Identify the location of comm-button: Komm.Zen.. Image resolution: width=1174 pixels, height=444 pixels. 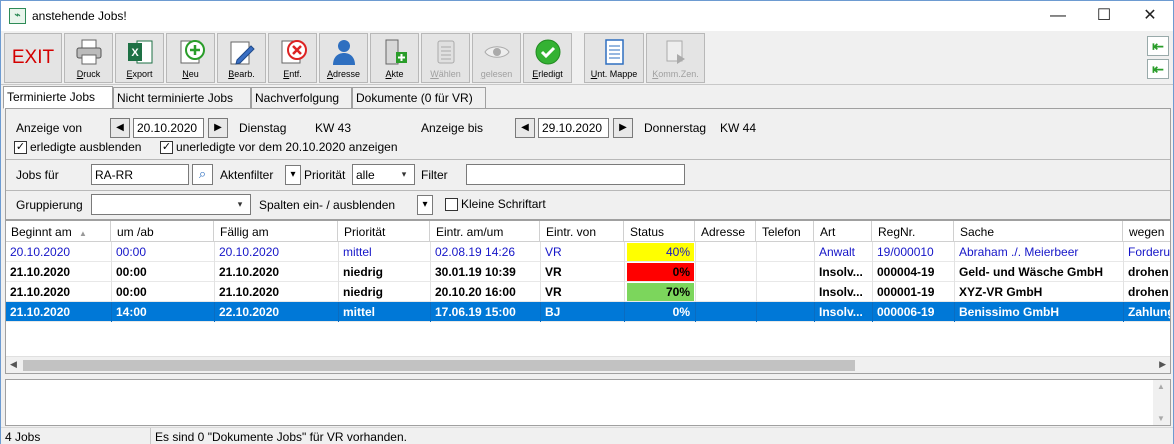
(675, 58).